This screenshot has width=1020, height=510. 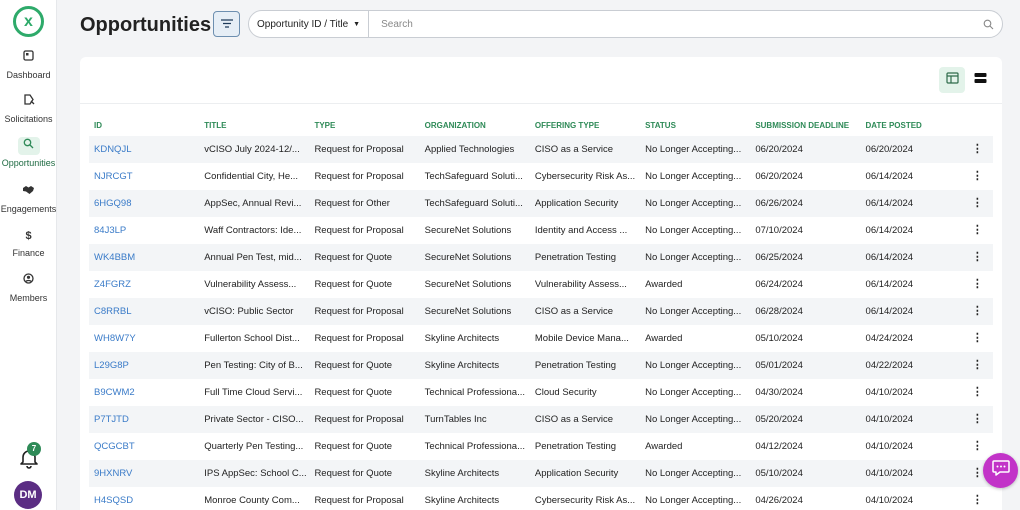 I want to click on column-header: TYPE, so click(x=364, y=125).